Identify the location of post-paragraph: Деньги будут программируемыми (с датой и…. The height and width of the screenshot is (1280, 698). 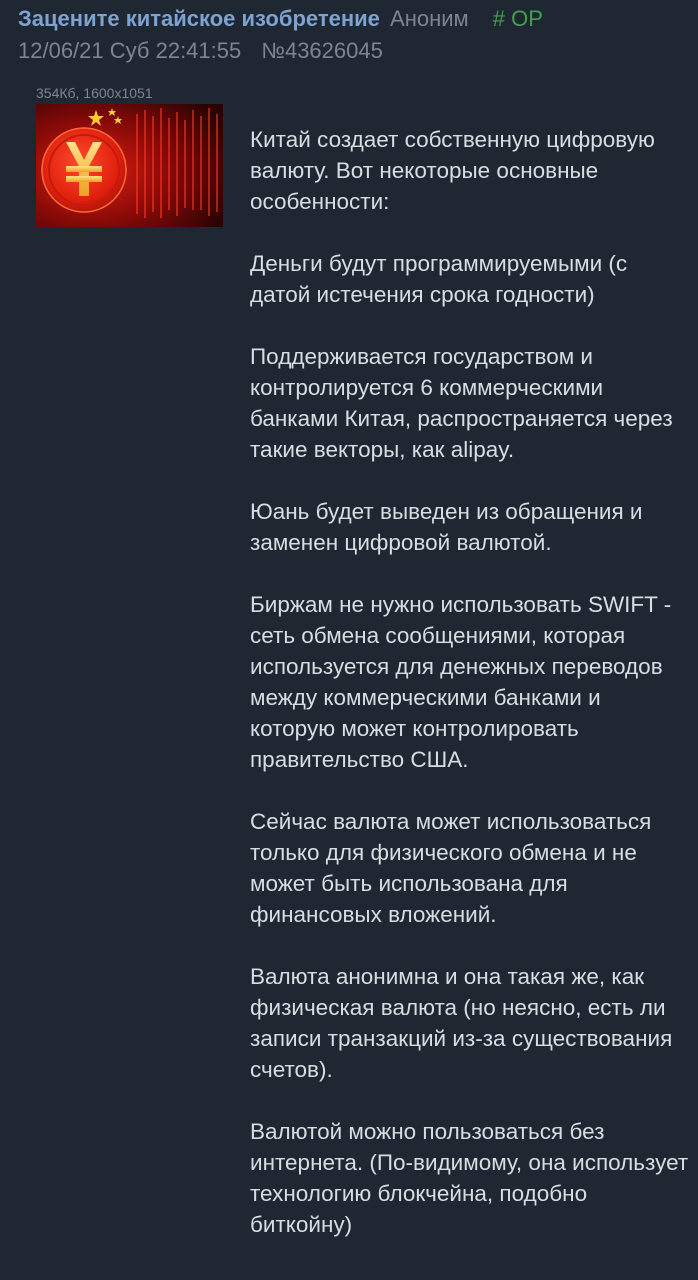
(439, 279).